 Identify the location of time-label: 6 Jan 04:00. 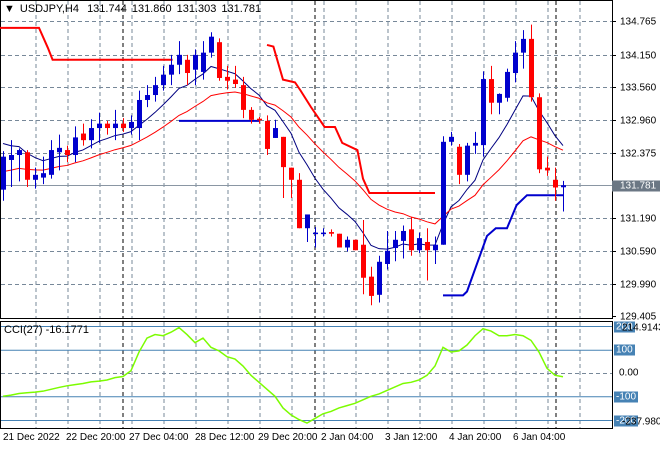
(539, 437).